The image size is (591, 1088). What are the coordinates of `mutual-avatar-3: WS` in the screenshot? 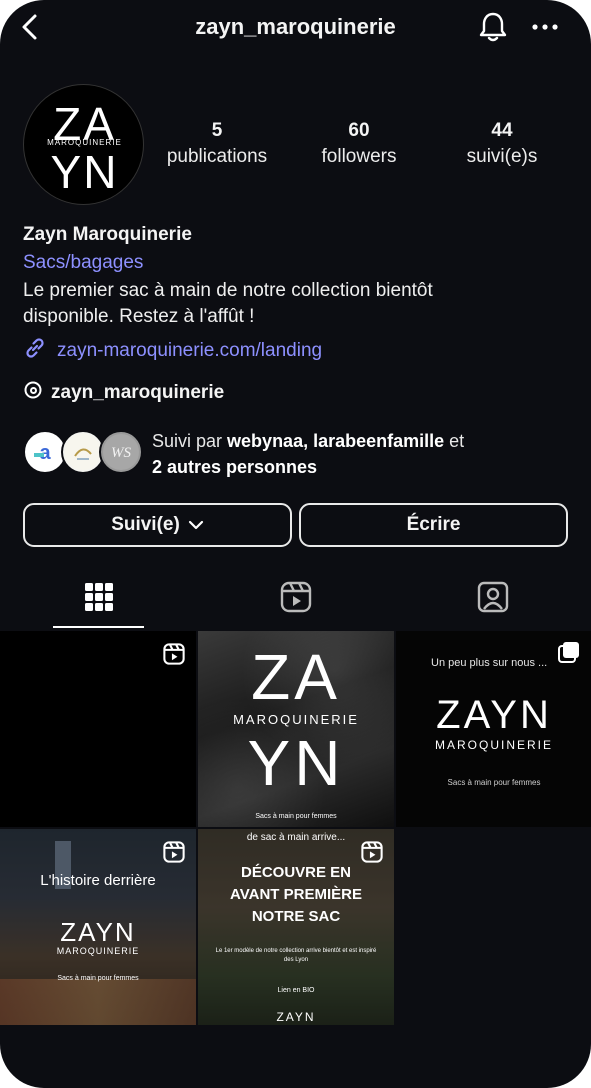 It's located at (121, 452).